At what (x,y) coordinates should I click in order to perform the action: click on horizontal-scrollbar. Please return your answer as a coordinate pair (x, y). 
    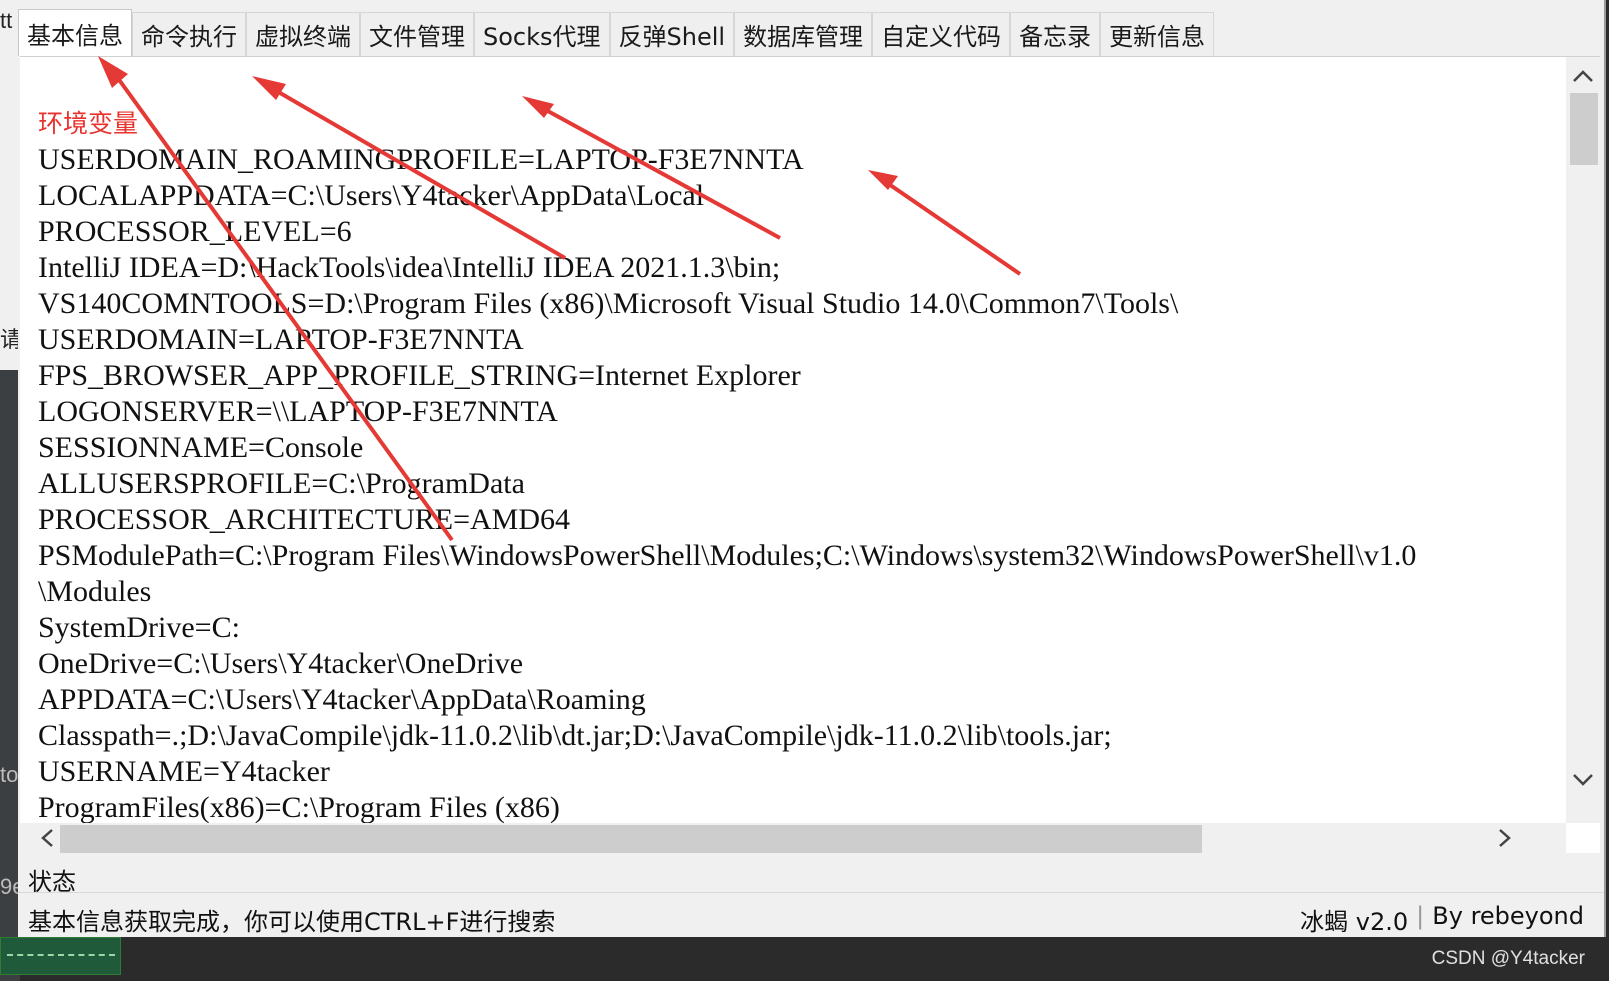
    Looking at the image, I should click on (793, 838).